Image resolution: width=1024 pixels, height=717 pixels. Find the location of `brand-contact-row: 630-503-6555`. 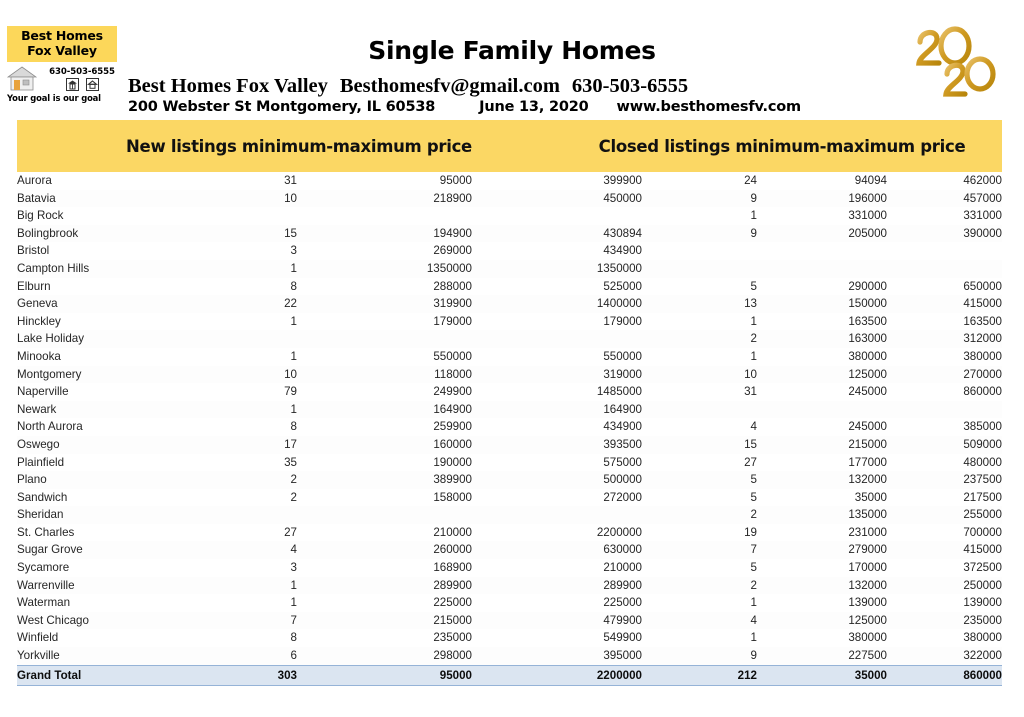

brand-contact-row: 630-503-6555 is located at coordinates (66, 78).